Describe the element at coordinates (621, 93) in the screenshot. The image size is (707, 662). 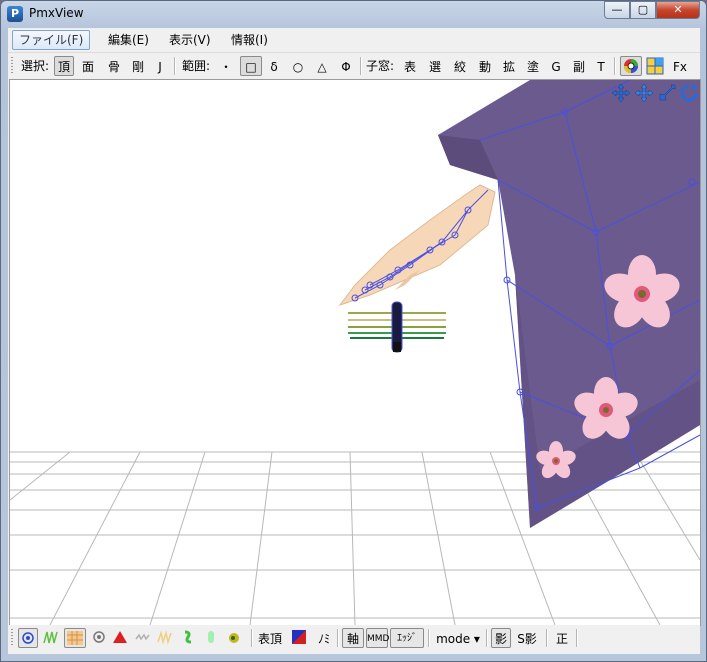
I see `move-cross-icon` at that location.